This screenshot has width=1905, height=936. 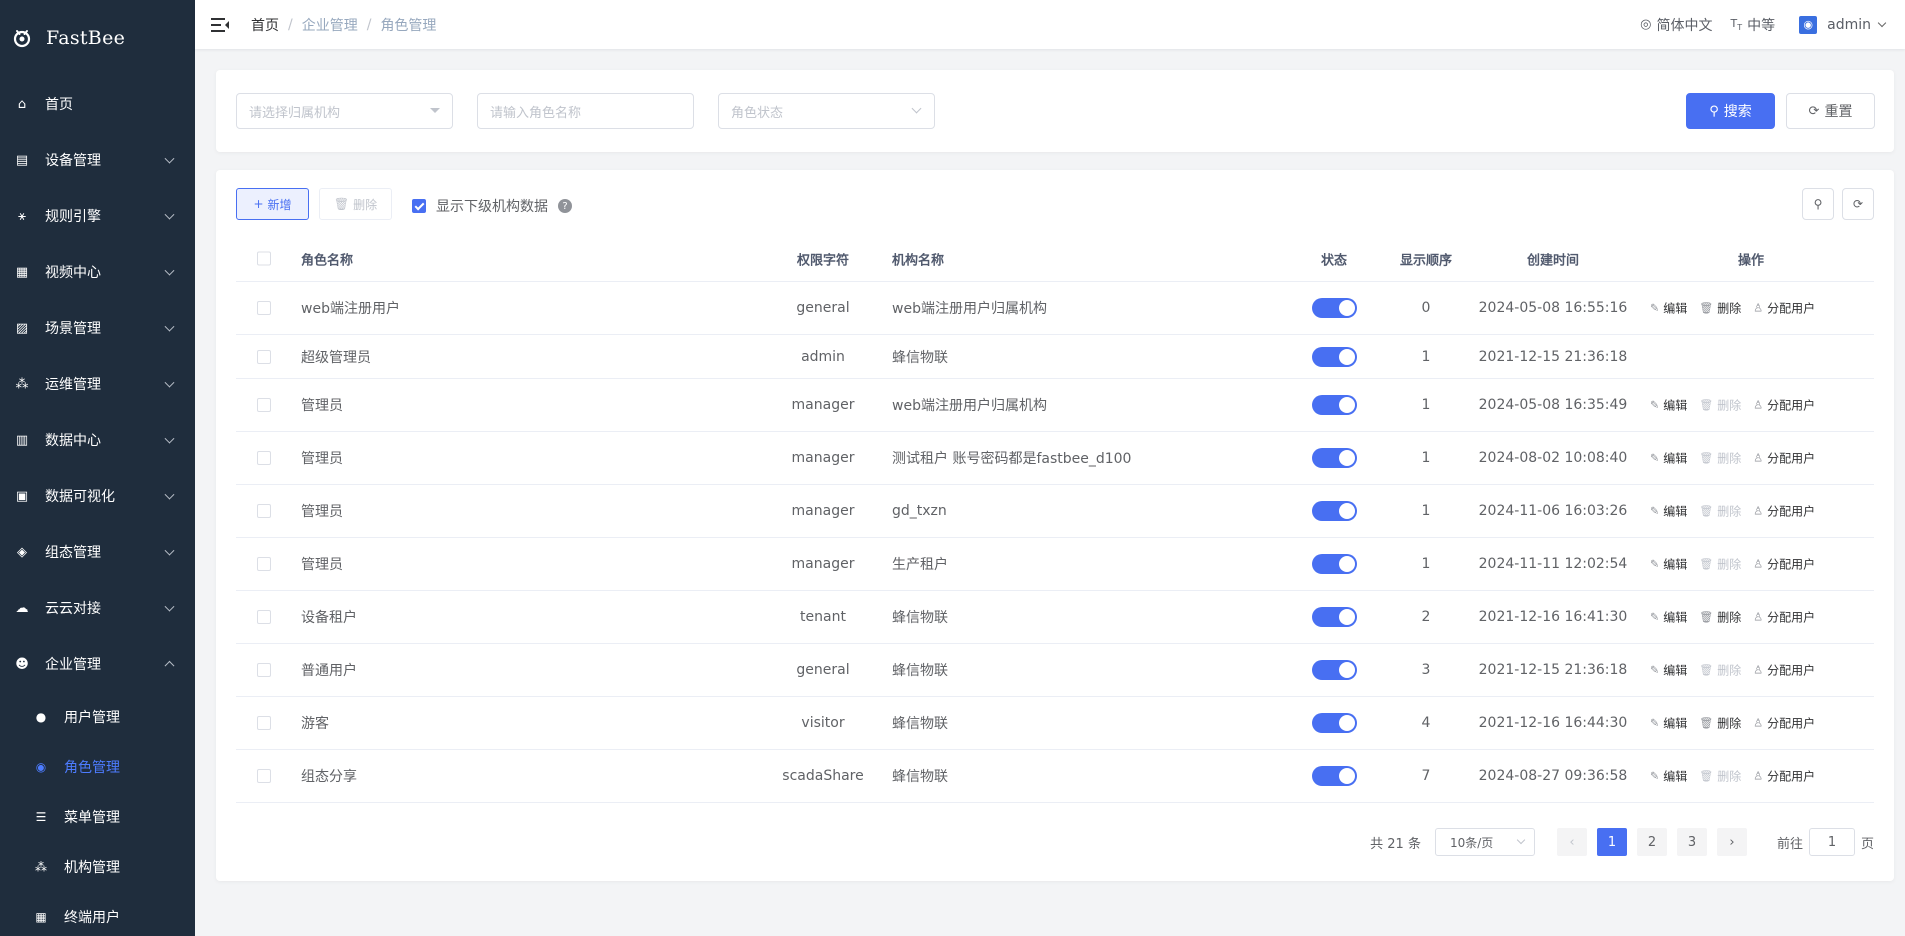 What do you see at coordinates (272, 204) in the screenshot?
I see `add-button: + 新增` at bounding box center [272, 204].